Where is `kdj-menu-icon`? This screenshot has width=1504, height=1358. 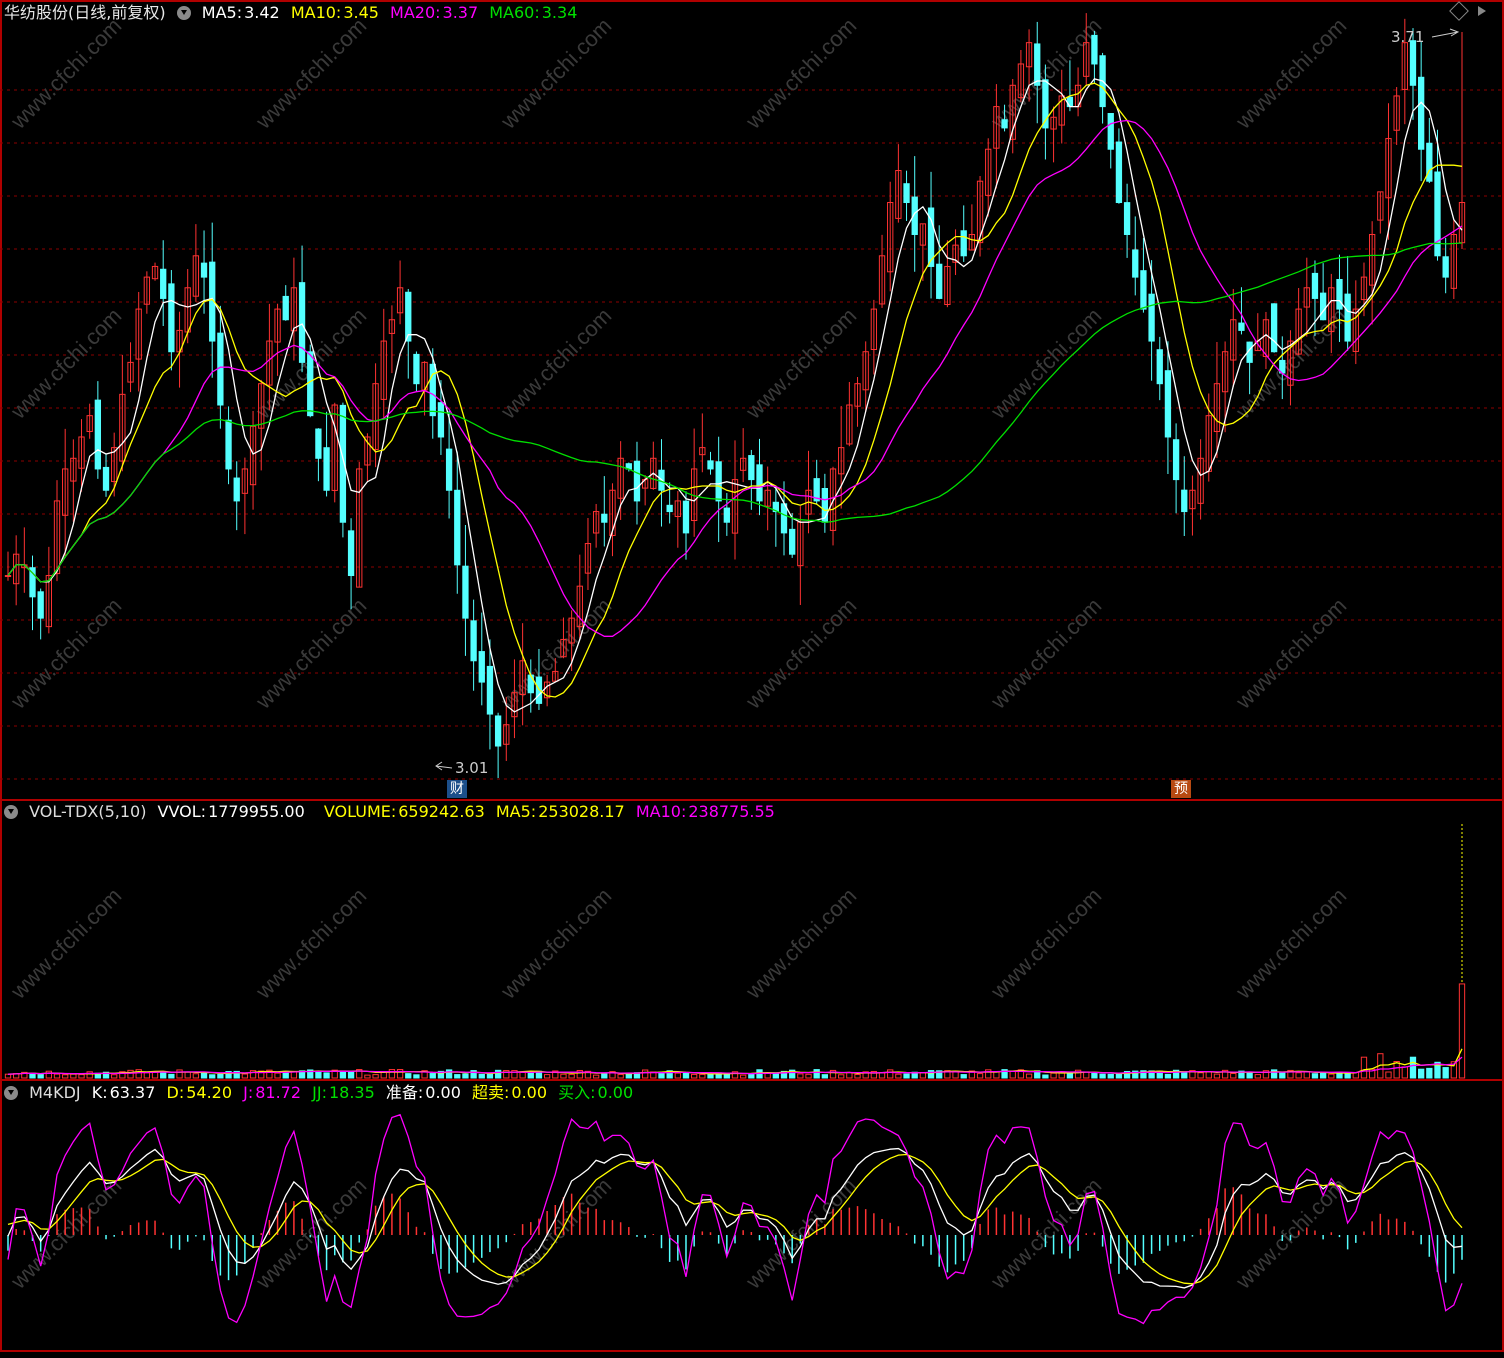
kdj-menu-icon is located at coordinates (11, 1093).